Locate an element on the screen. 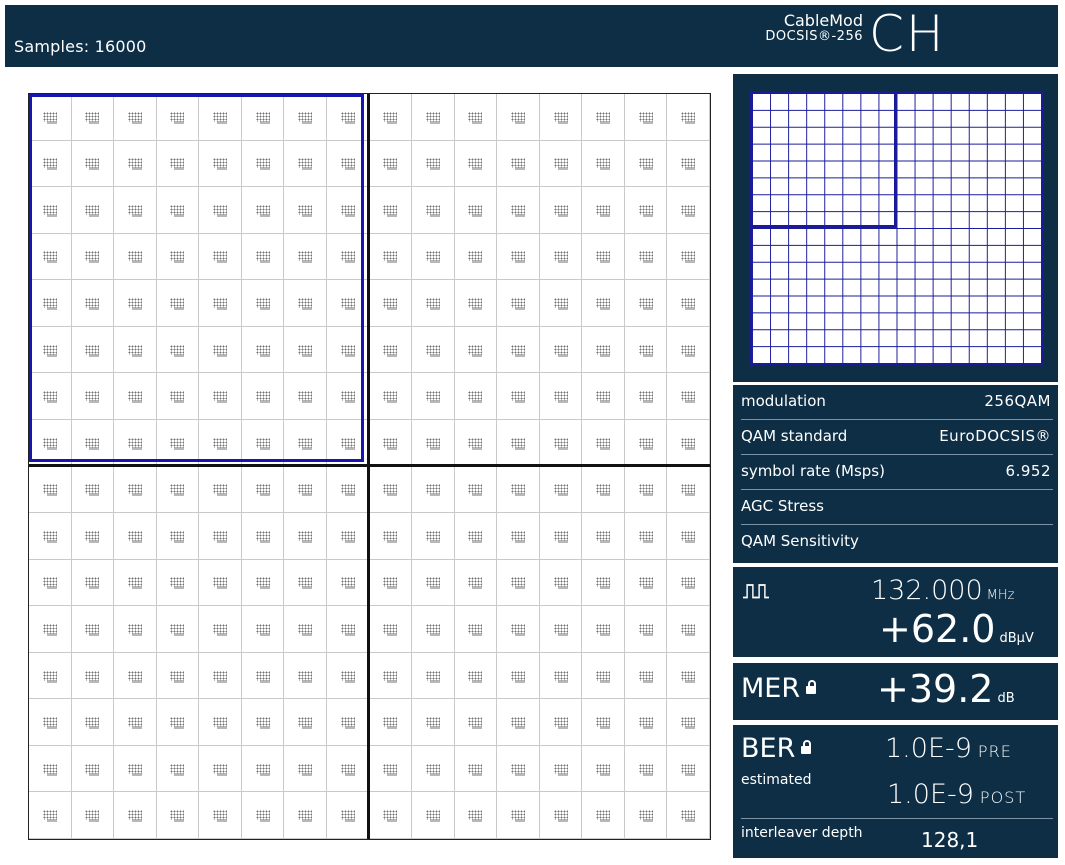  level-readout: +62.0 dBµV is located at coordinates (956, 629).